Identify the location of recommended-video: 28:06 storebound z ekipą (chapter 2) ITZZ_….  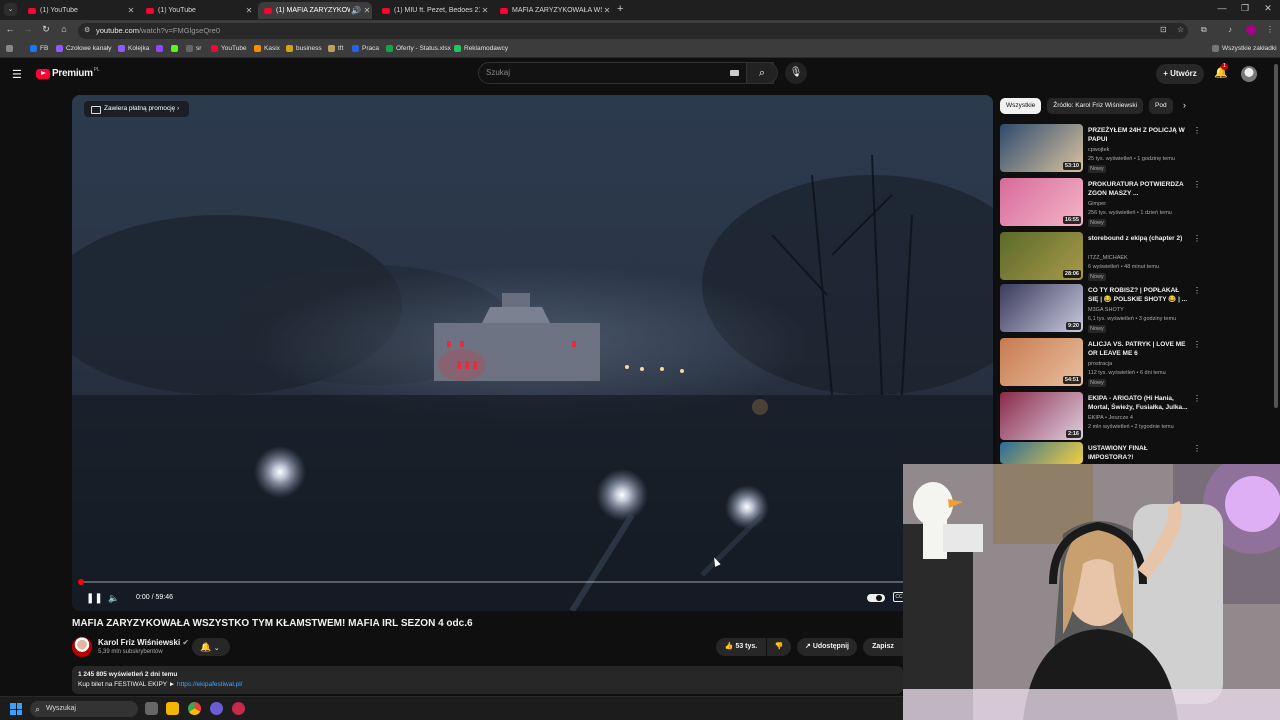
(1100, 257).